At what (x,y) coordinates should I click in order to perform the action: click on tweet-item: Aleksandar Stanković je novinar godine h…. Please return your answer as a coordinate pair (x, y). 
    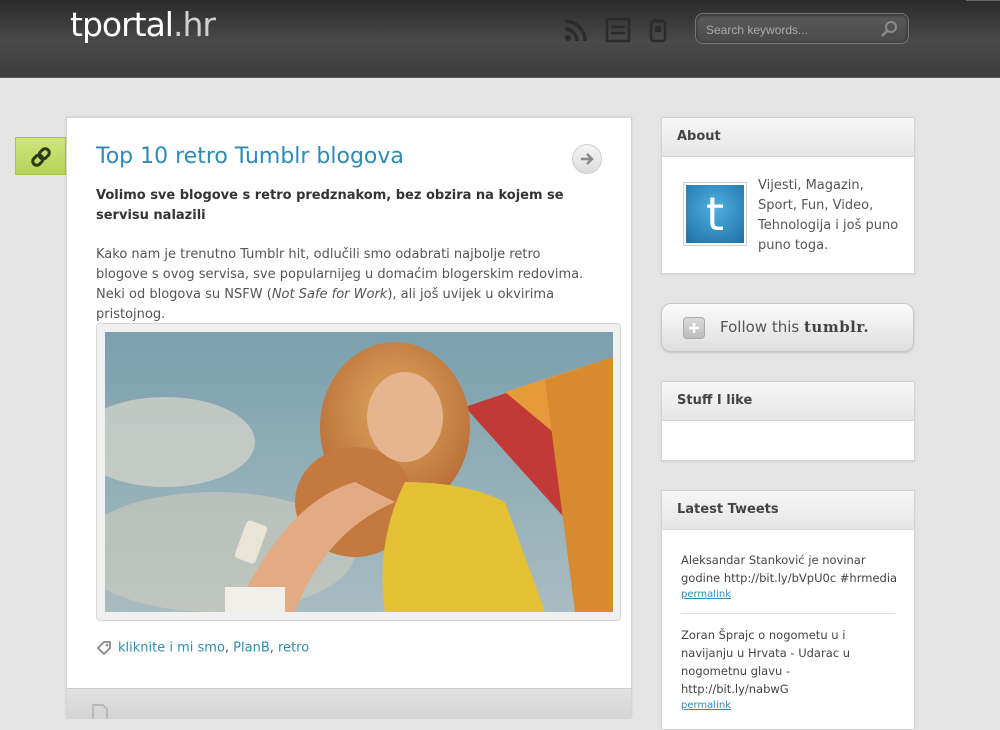
    Looking at the image, I should click on (790, 577).